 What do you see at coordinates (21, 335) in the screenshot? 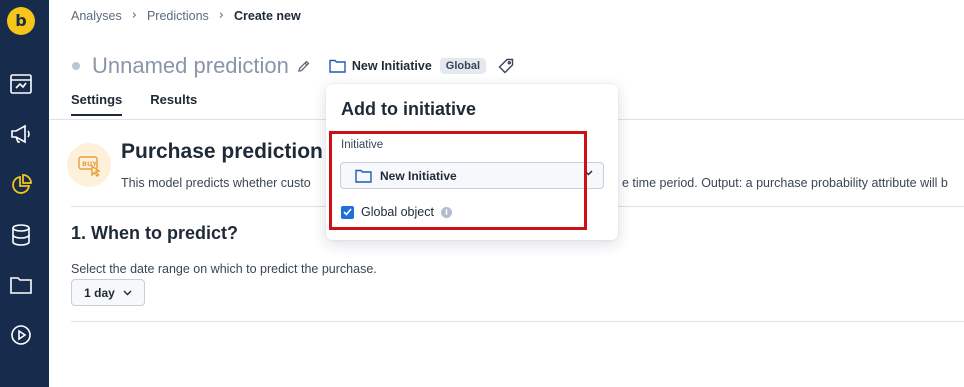
I see `play-circle-icon` at bounding box center [21, 335].